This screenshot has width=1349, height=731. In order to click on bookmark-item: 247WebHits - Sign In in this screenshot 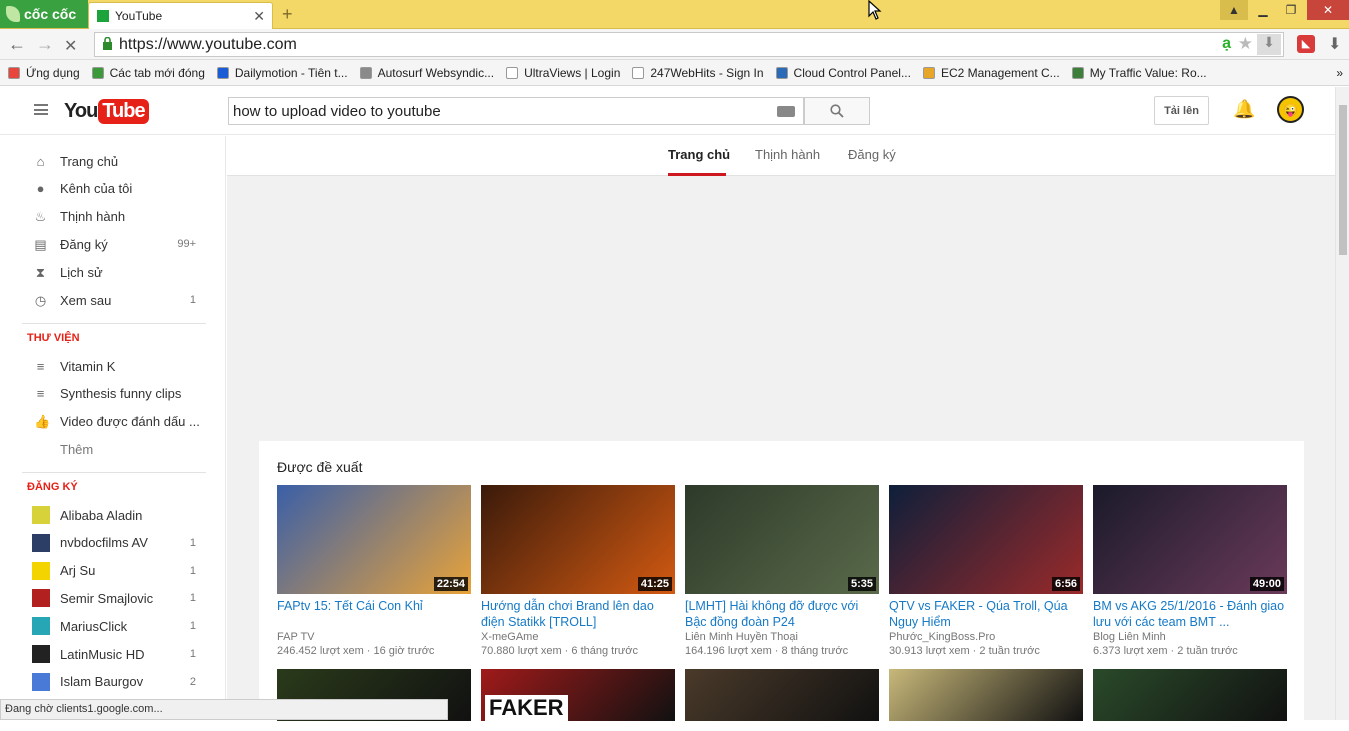, I will do `click(698, 73)`.